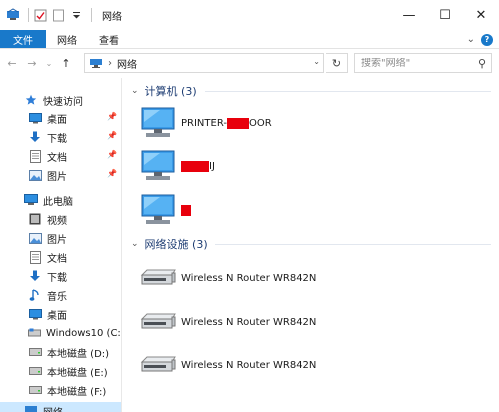 Image resolution: width=499 pixels, height=412 pixels. What do you see at coordinates (32, 63) in the screenshot?
I see `forward-button: →` at bounding box center [32, 63].